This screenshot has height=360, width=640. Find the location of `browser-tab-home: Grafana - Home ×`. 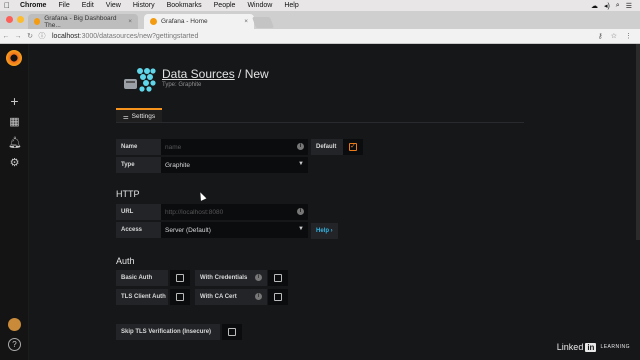

browser-tab-home: Grafana - Home × is located at coordinates (199, 21).